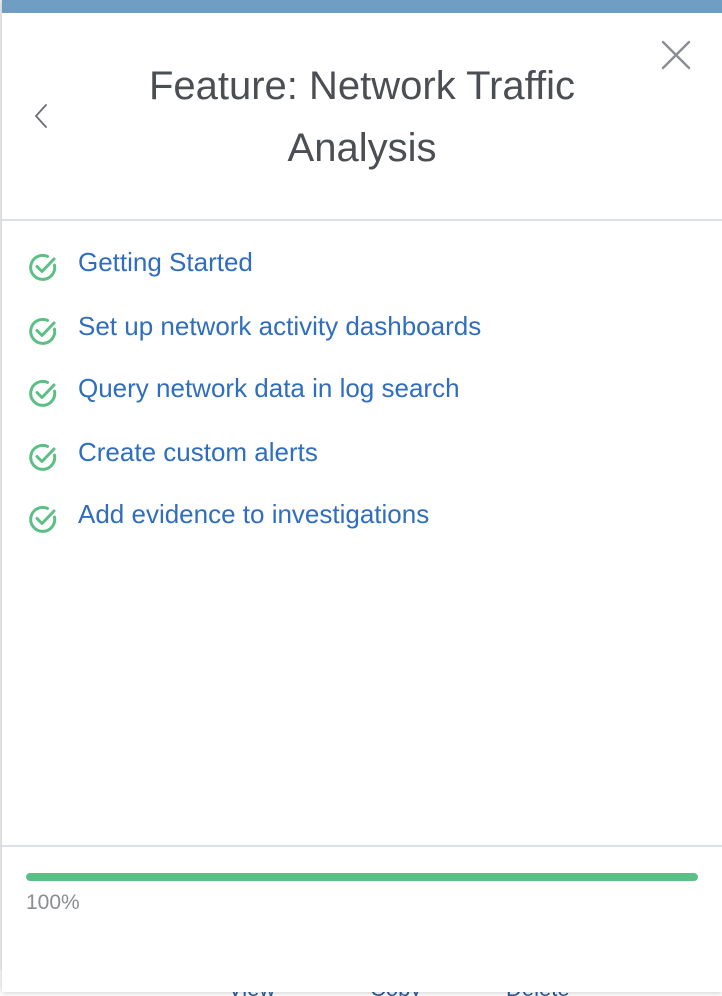  Describe the element at coordinates (198, 452) in the screenshot. I see `step-label: Create custom alerts` at that location.